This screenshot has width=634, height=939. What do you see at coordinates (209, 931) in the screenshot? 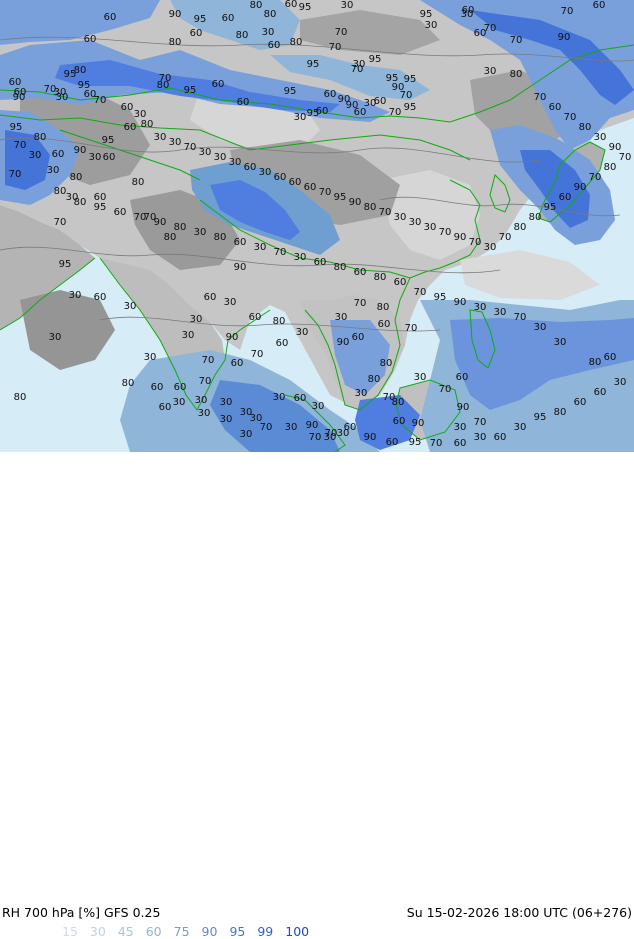
I see `legend-item: 90` at bounding box center [209, 931].